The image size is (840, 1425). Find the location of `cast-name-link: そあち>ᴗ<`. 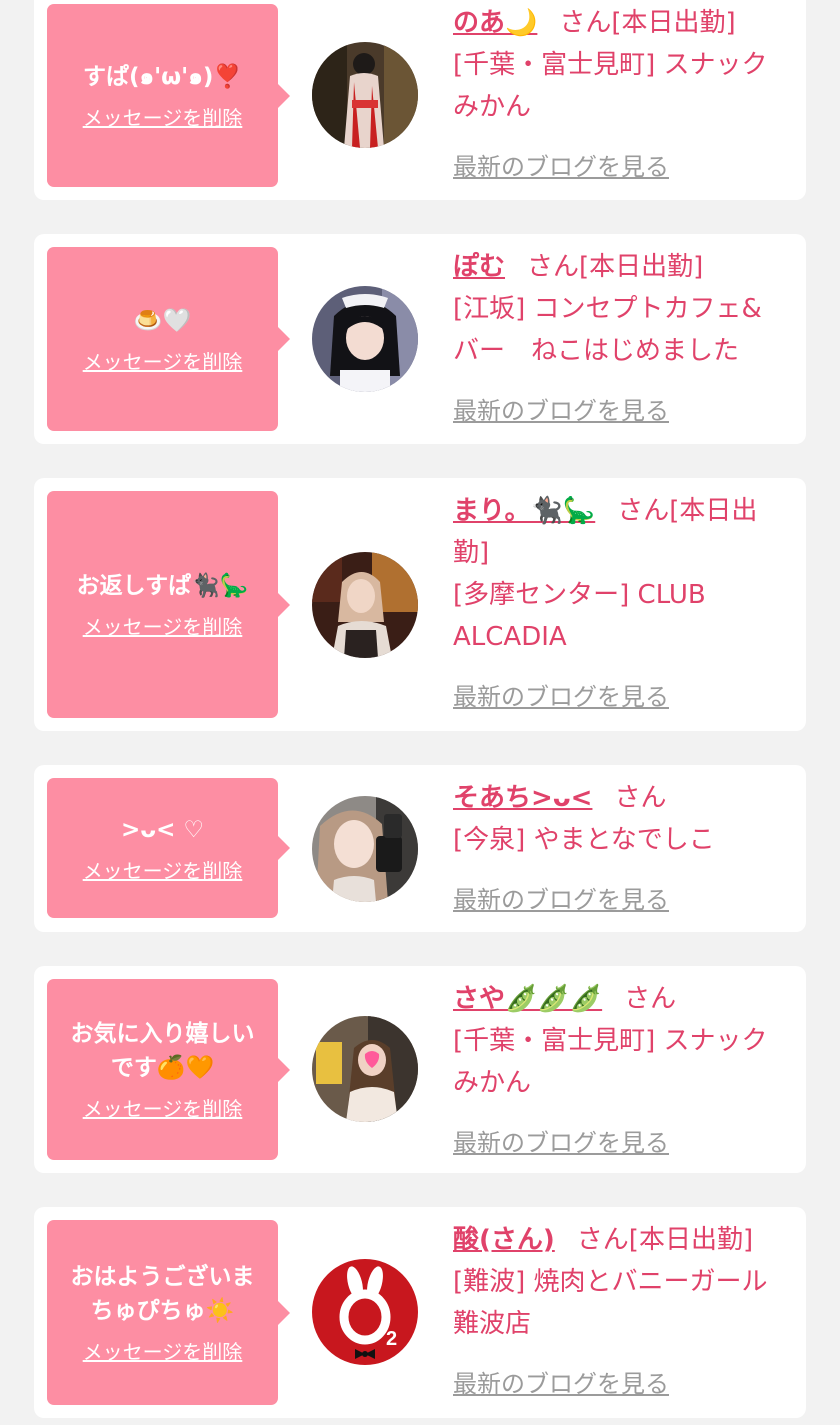

cast-name-link: そあち>ᴗ< is located at coordinates (522, 798).